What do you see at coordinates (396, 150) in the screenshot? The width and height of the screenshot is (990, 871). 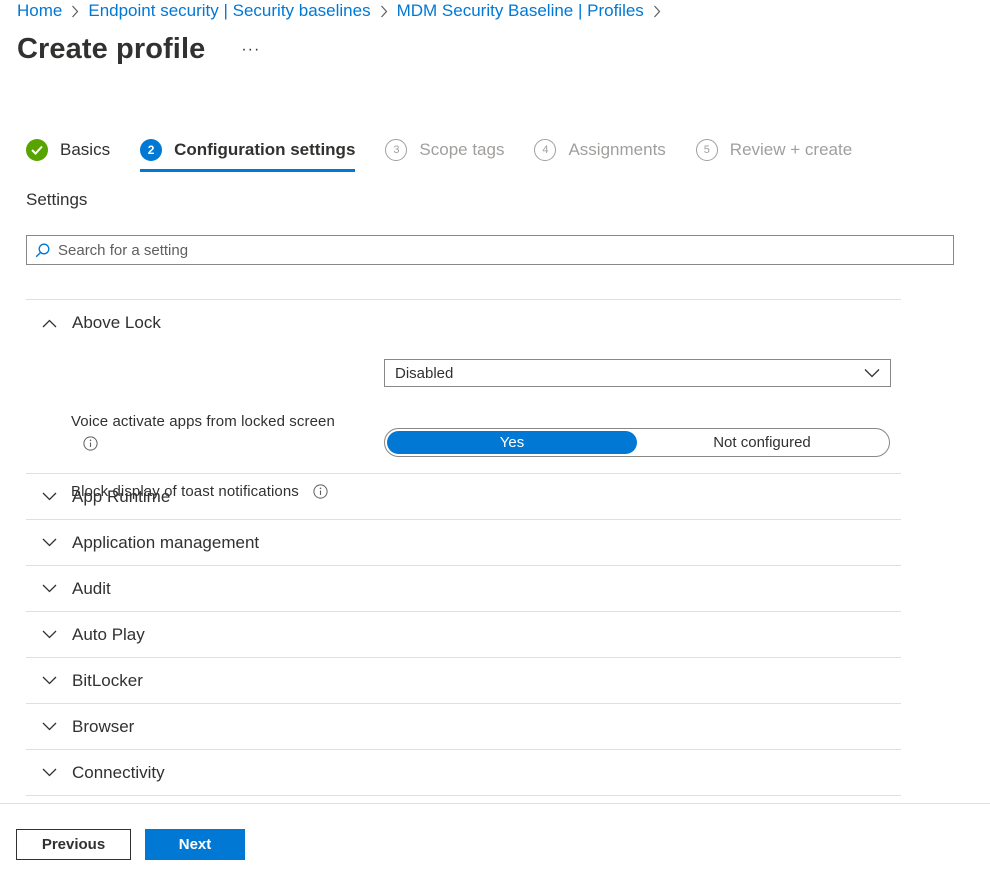 I see `step-number: 3` at bounding box center [396, 150].